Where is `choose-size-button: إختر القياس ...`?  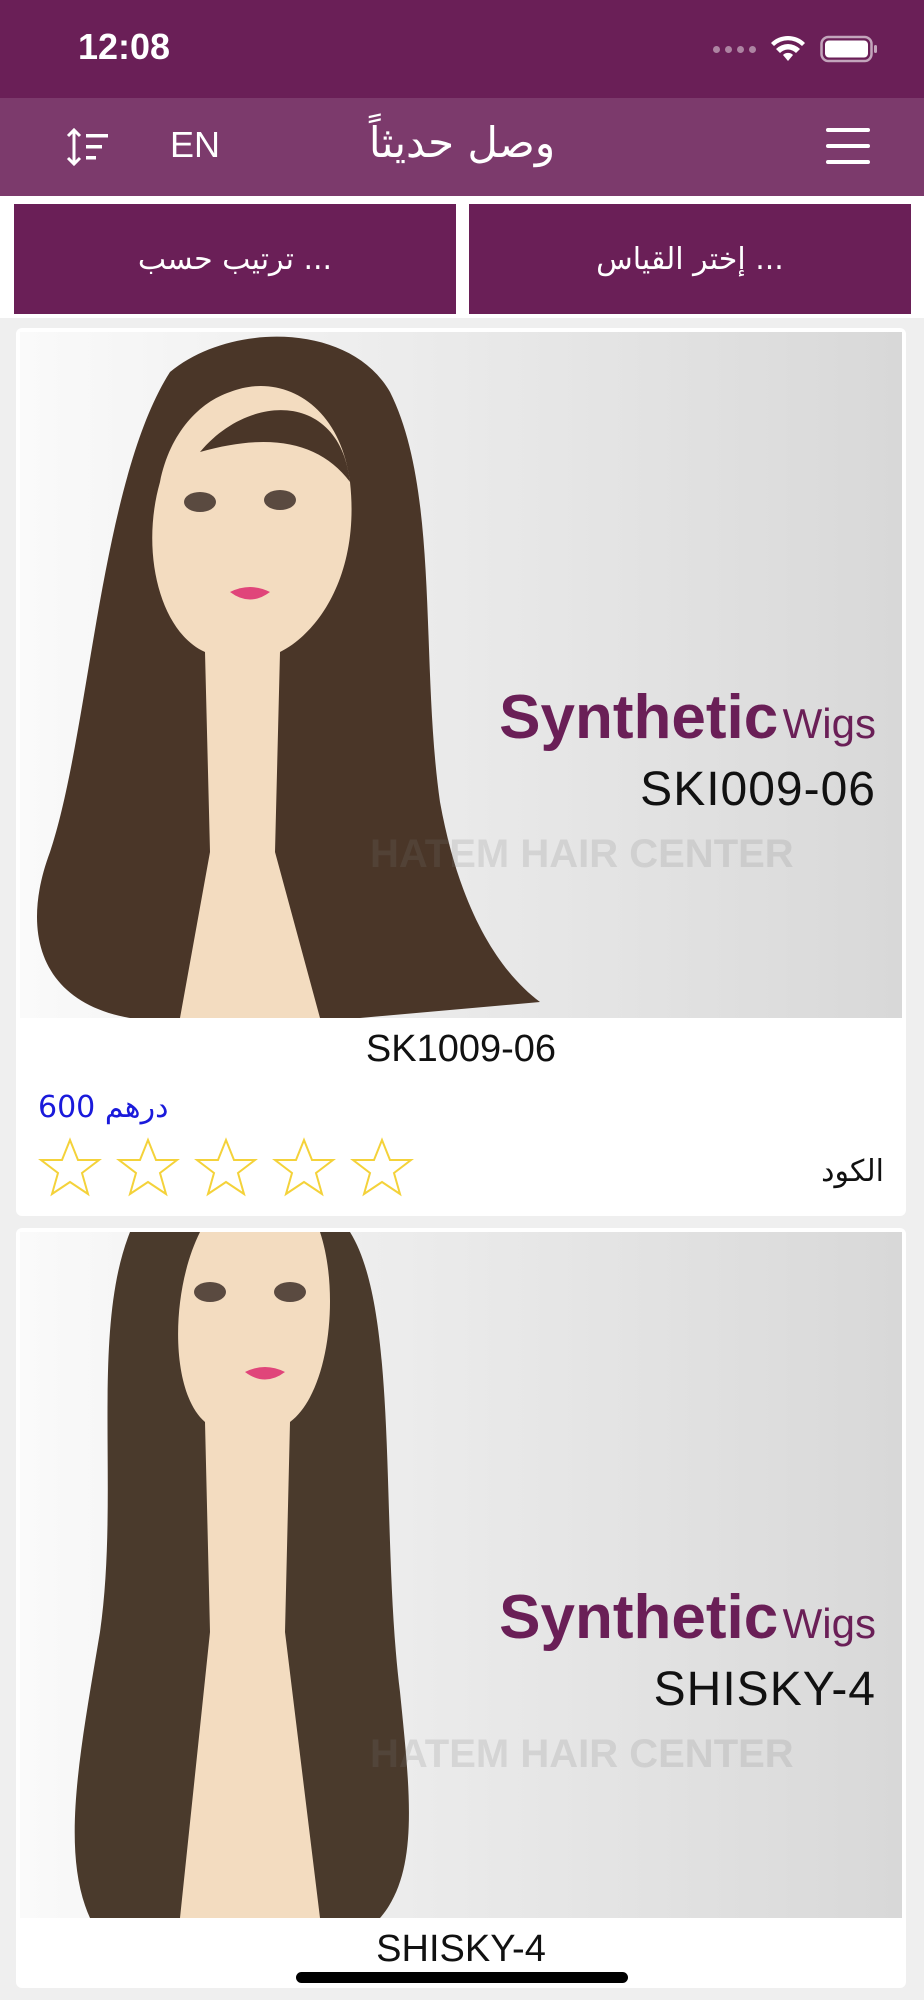 choose-size-button: إختر القياس ... is located at coordinates (690, 259).